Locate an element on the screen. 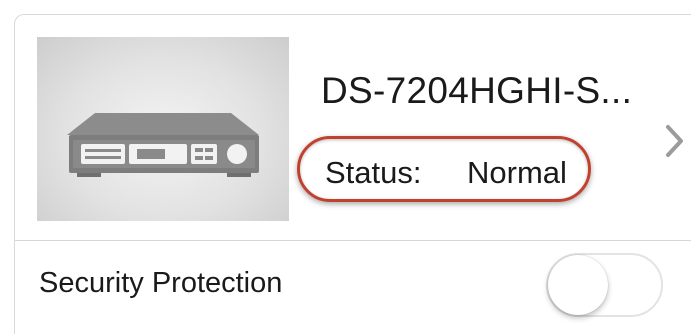  status-label: Status: is located at coordinates (373, 172).